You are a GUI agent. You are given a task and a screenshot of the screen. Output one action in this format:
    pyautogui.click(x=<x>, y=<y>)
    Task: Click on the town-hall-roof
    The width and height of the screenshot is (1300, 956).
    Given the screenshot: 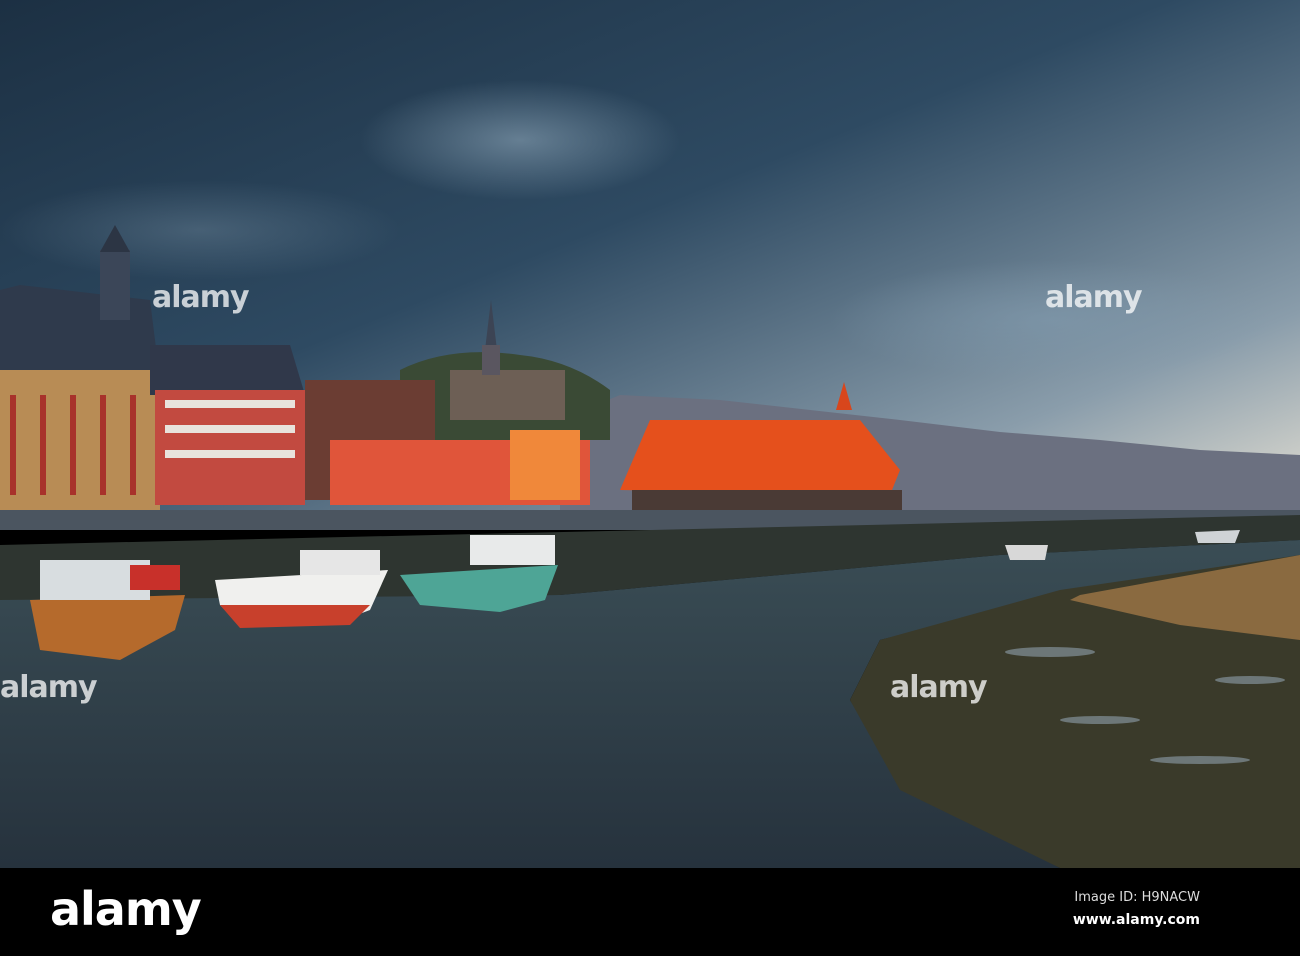 What is the action you would take?
    pyautogui.click(x=80, y=332)
    